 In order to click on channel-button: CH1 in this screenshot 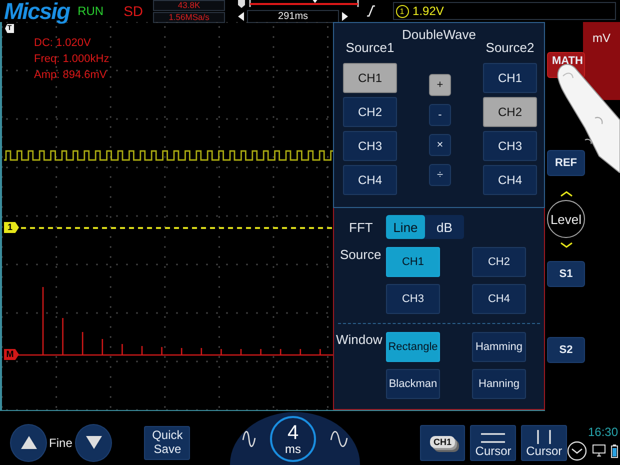, I will do `click(443, 442)`.